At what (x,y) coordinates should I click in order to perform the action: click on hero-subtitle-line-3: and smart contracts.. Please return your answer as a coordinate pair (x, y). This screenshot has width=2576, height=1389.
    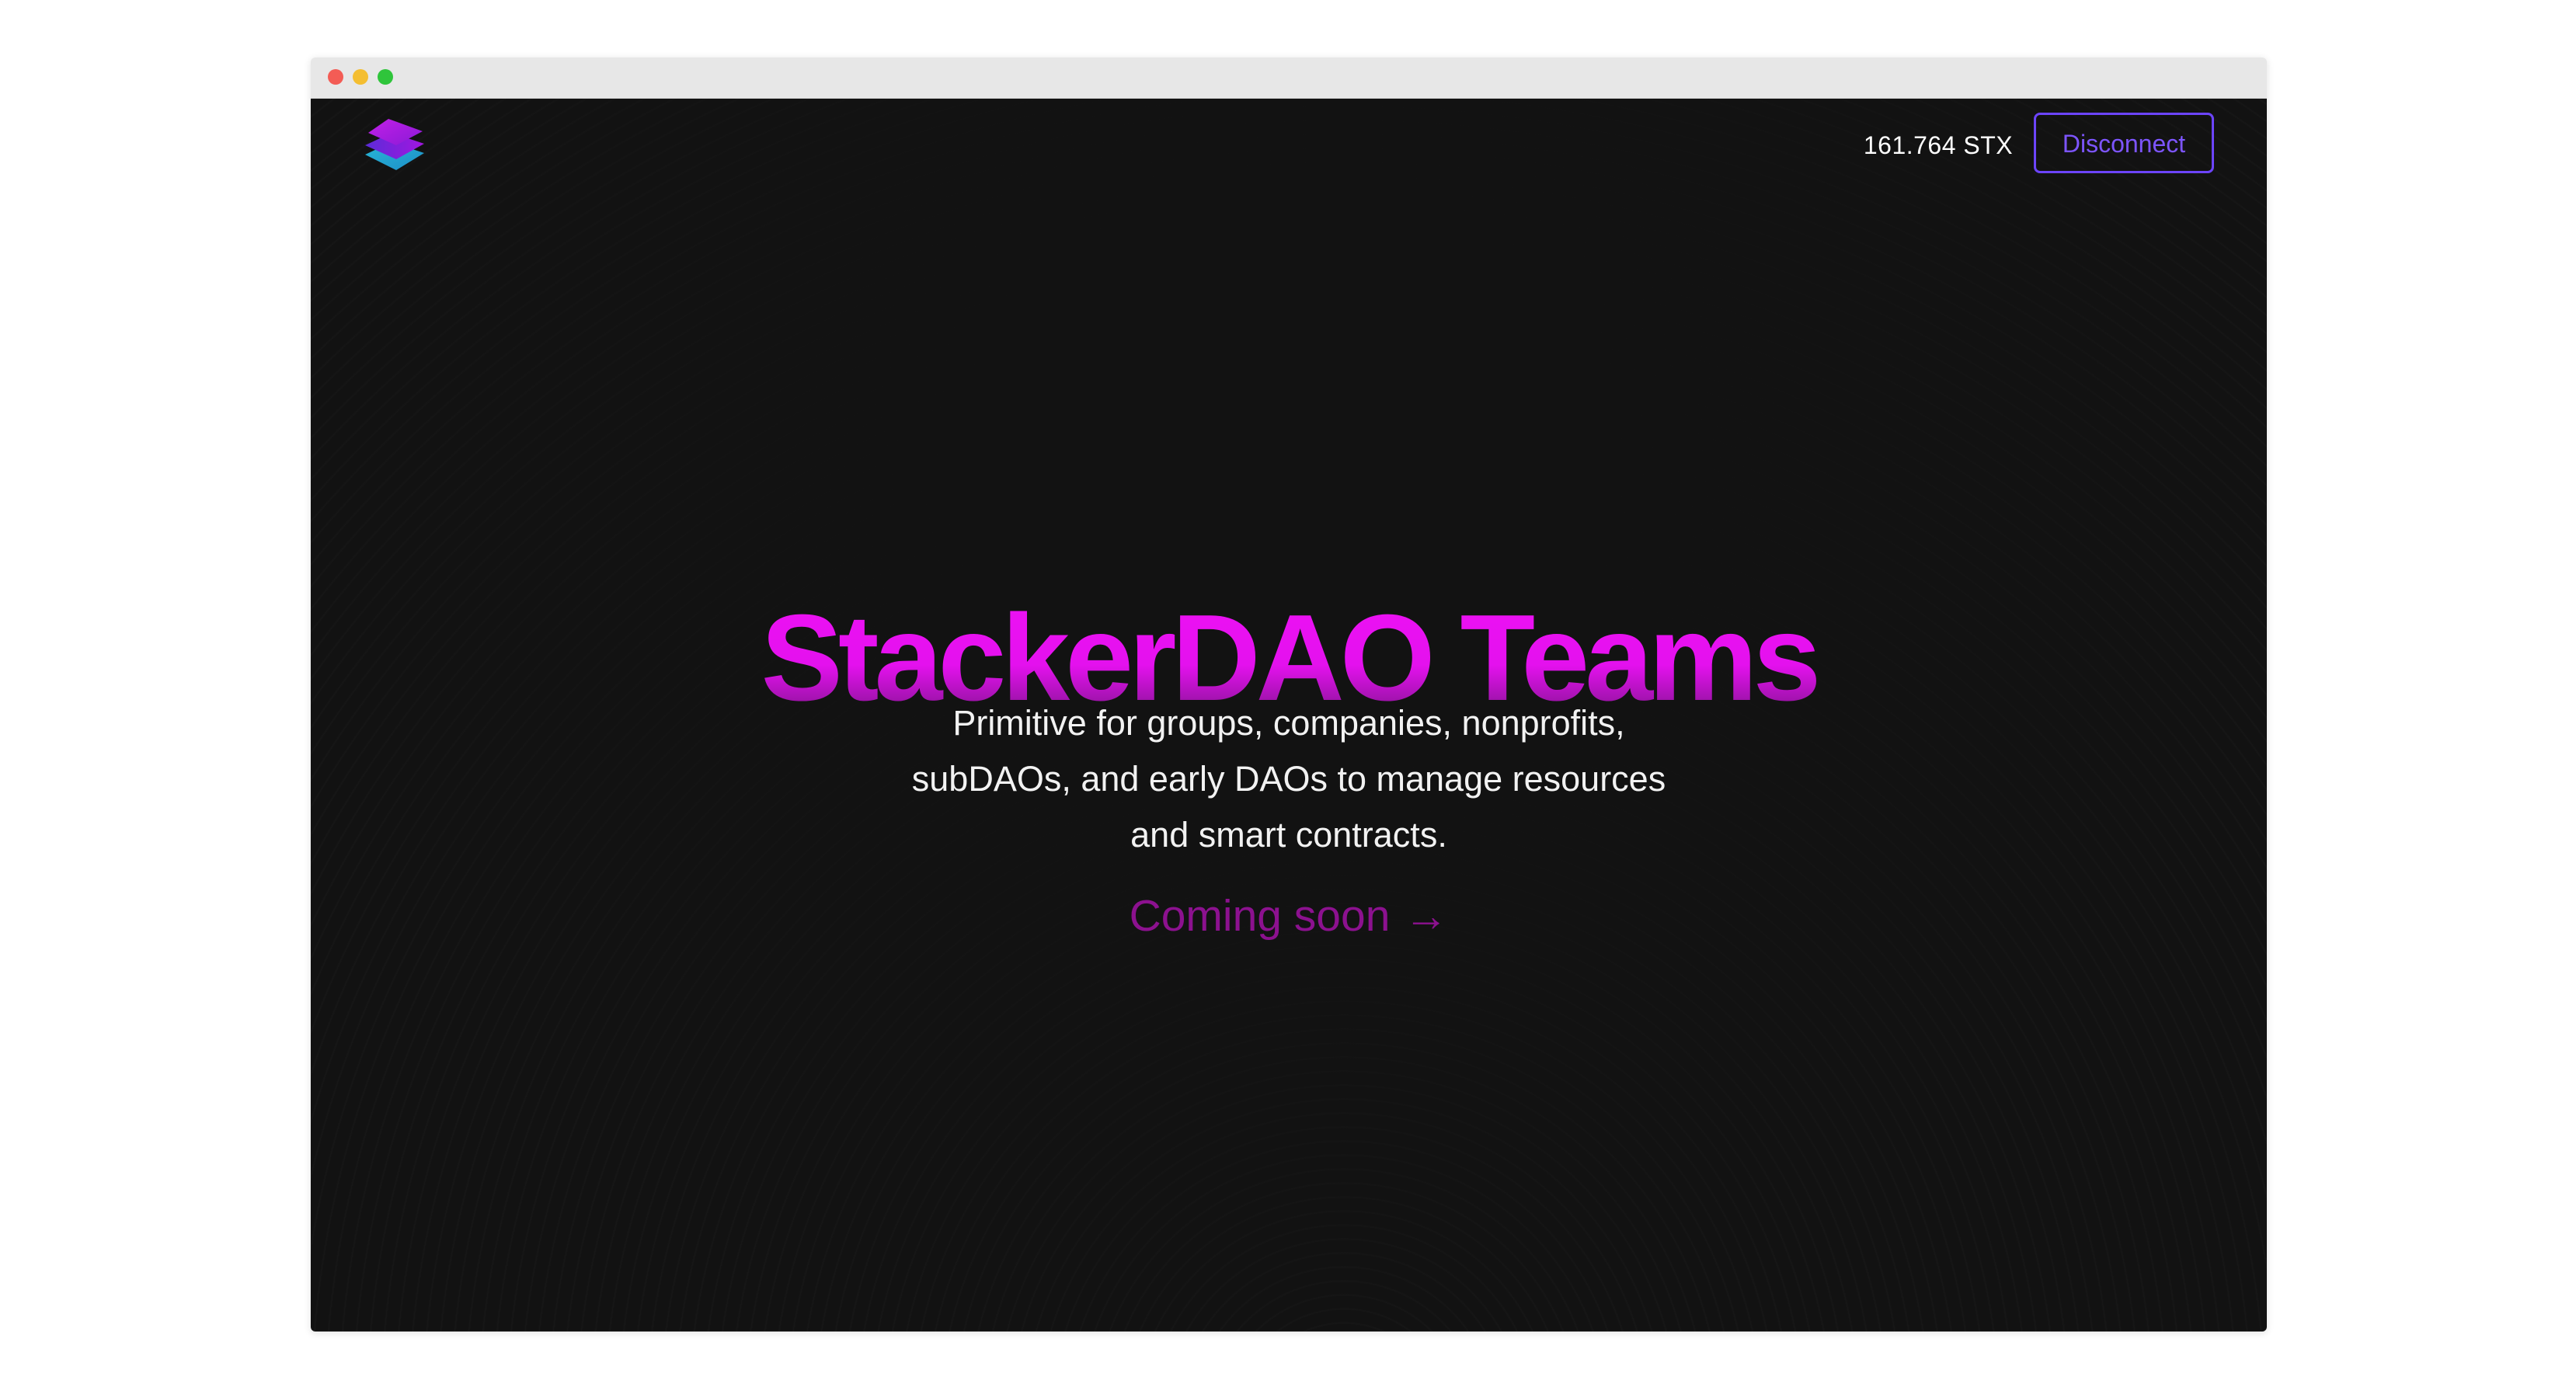
    Looking at the image, I should click on (1288, 835).